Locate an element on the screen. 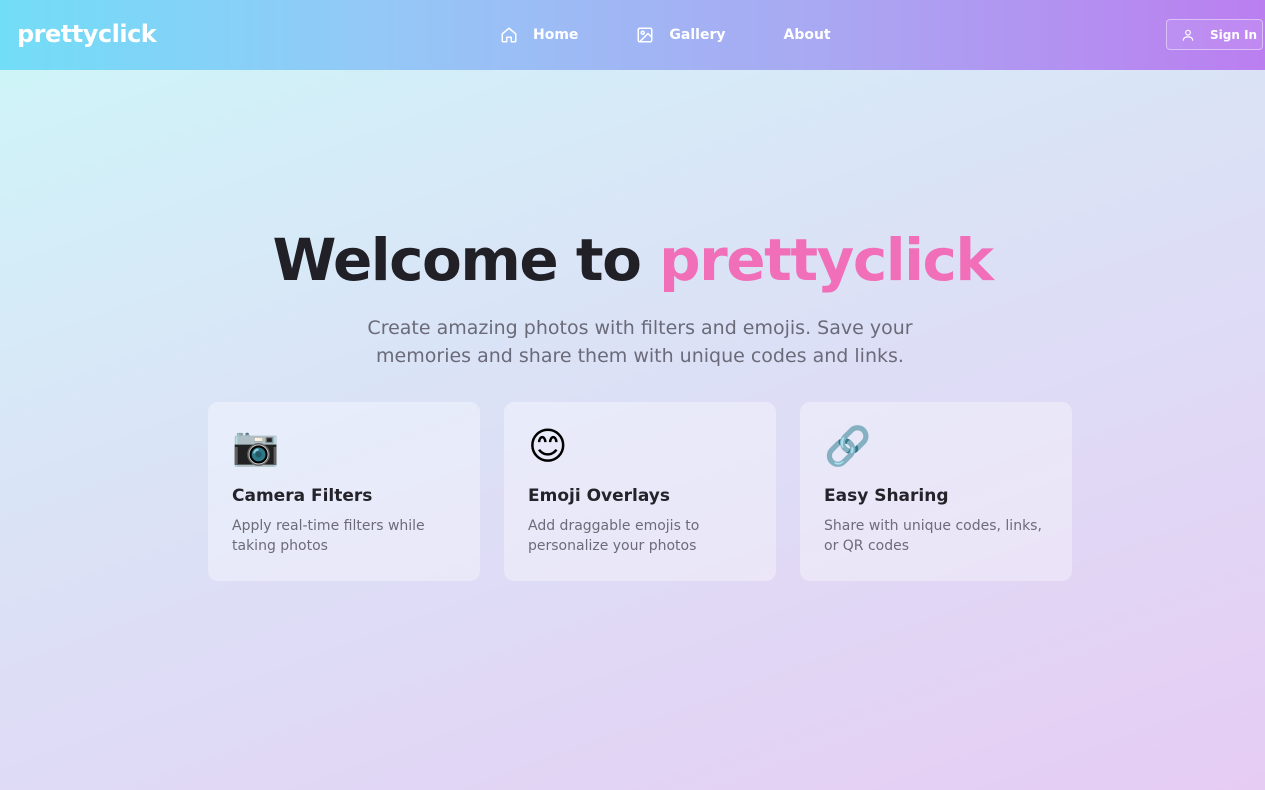 Image resolution: width=1265 pixels, height=790 pixels. nav-links: Home Gallery About is located at coordinates (665, 35).